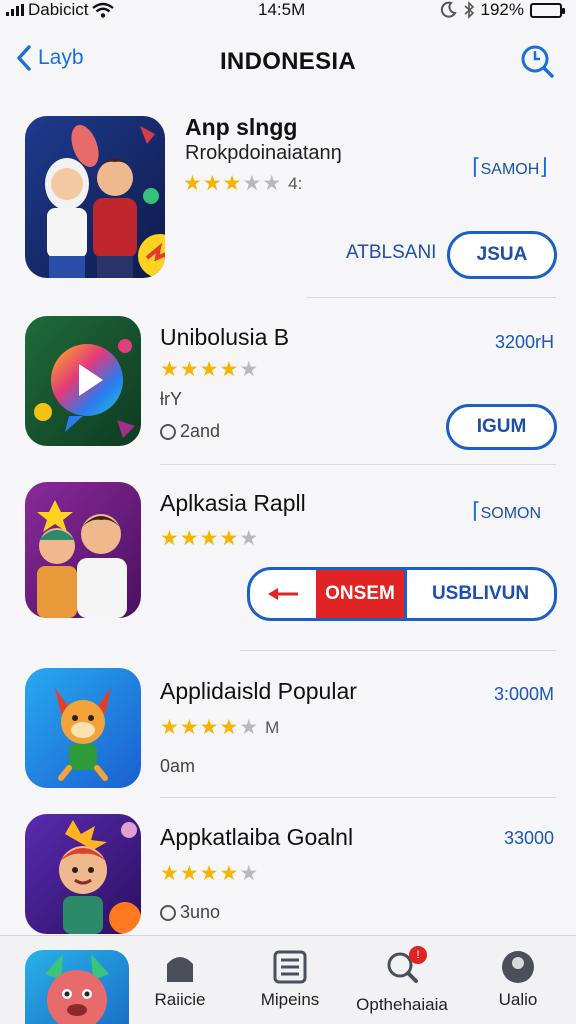 The image size is (576, 1024). I want to click on app-subtitle-1: Rrokpdoinaiatanŋ, so click(263, 153).